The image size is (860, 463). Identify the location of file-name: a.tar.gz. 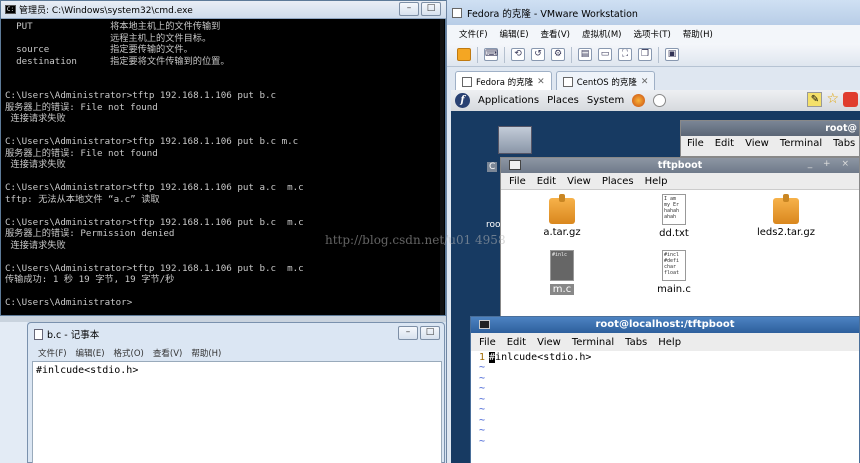
(562, 232).